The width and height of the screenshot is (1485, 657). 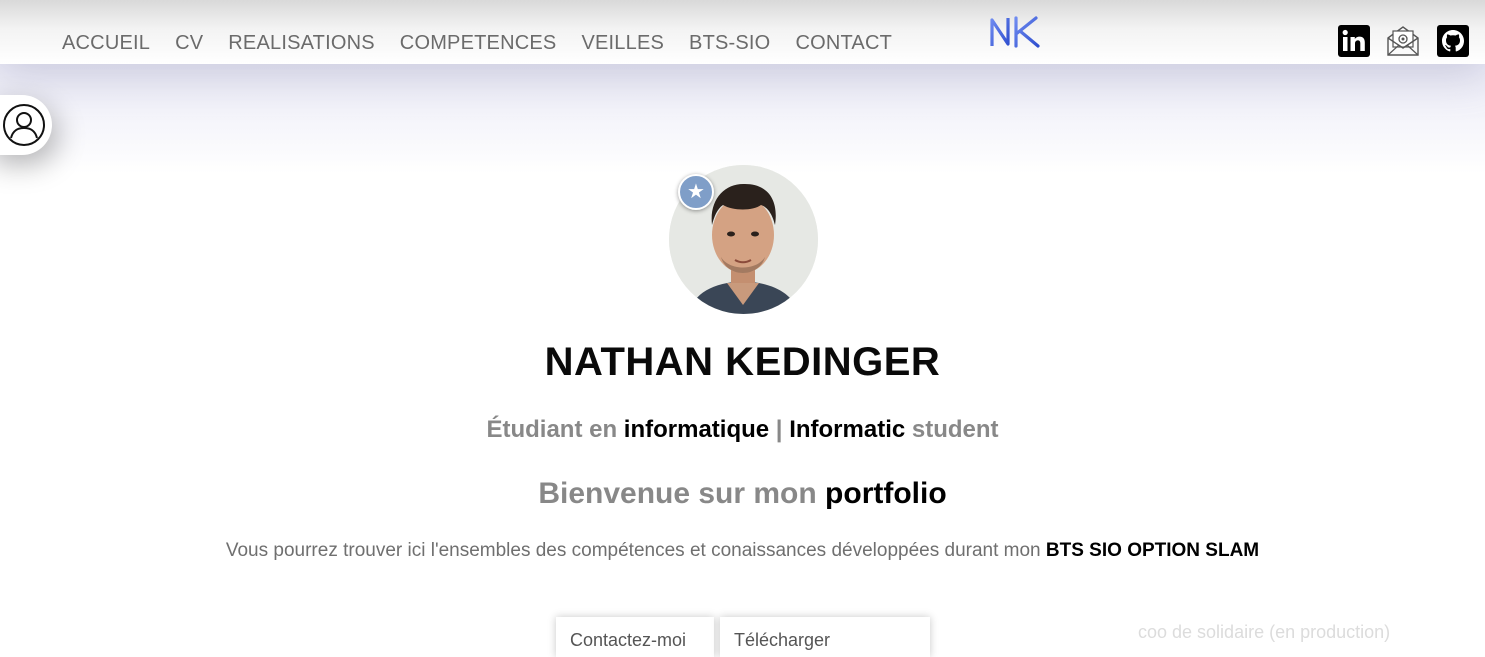 I want to click on page-title: NATHAN KEDINGER, so click(x=742, y=362).